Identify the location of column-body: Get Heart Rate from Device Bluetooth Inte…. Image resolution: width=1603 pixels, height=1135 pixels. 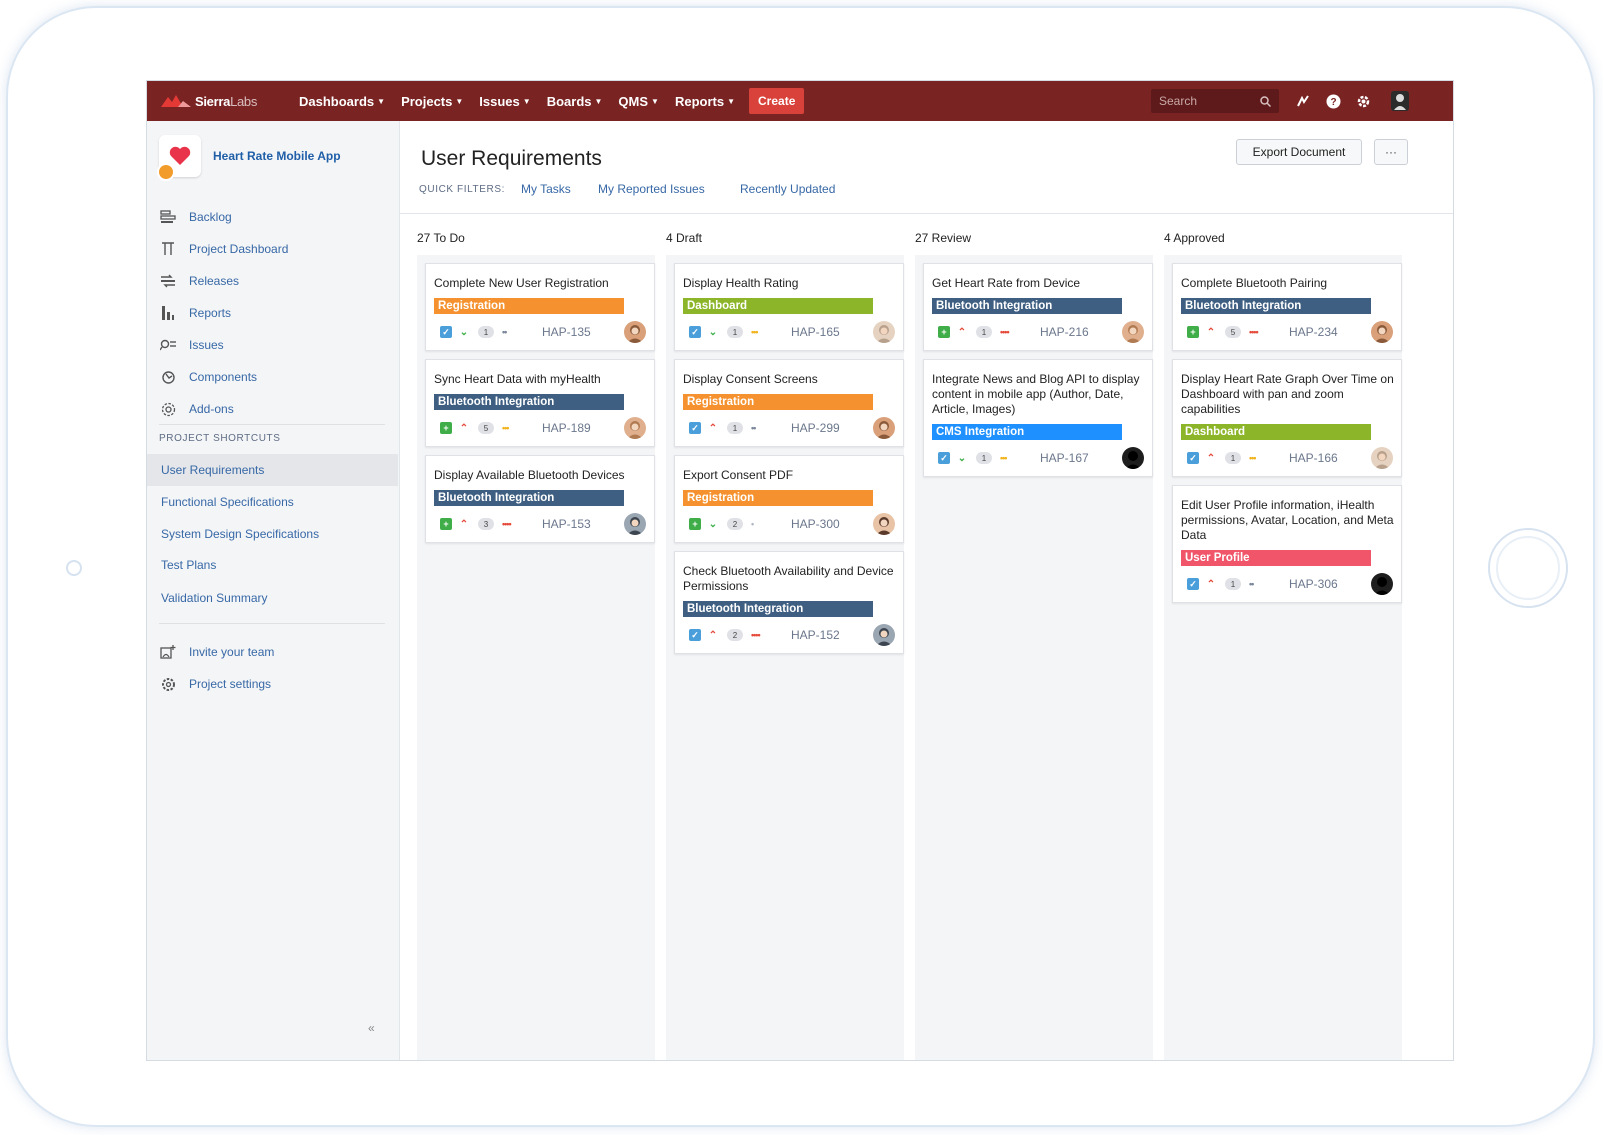
(1034, 657).